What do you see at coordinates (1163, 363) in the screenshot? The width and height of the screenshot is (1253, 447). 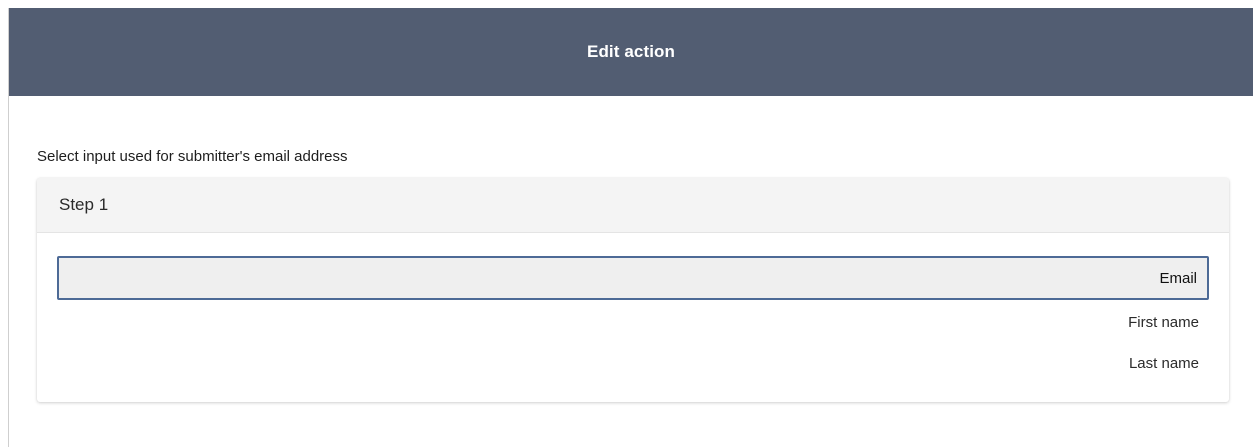 I see `option-label: Last name` at bounding box center [1163, 363].